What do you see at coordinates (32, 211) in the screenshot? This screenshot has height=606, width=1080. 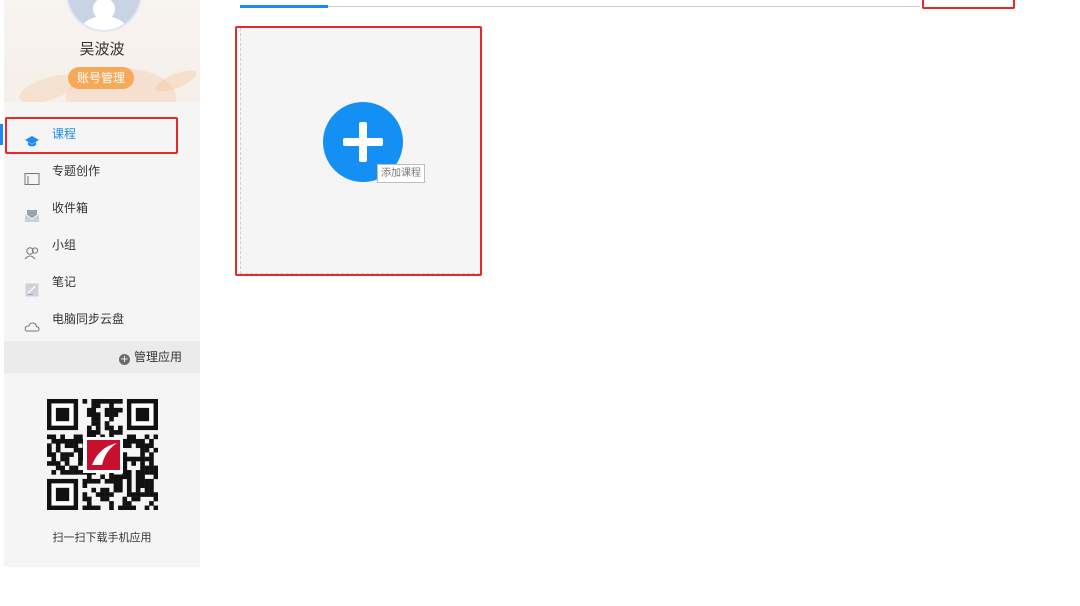 I see `inbox-icon` at bounding box center [32, 211].